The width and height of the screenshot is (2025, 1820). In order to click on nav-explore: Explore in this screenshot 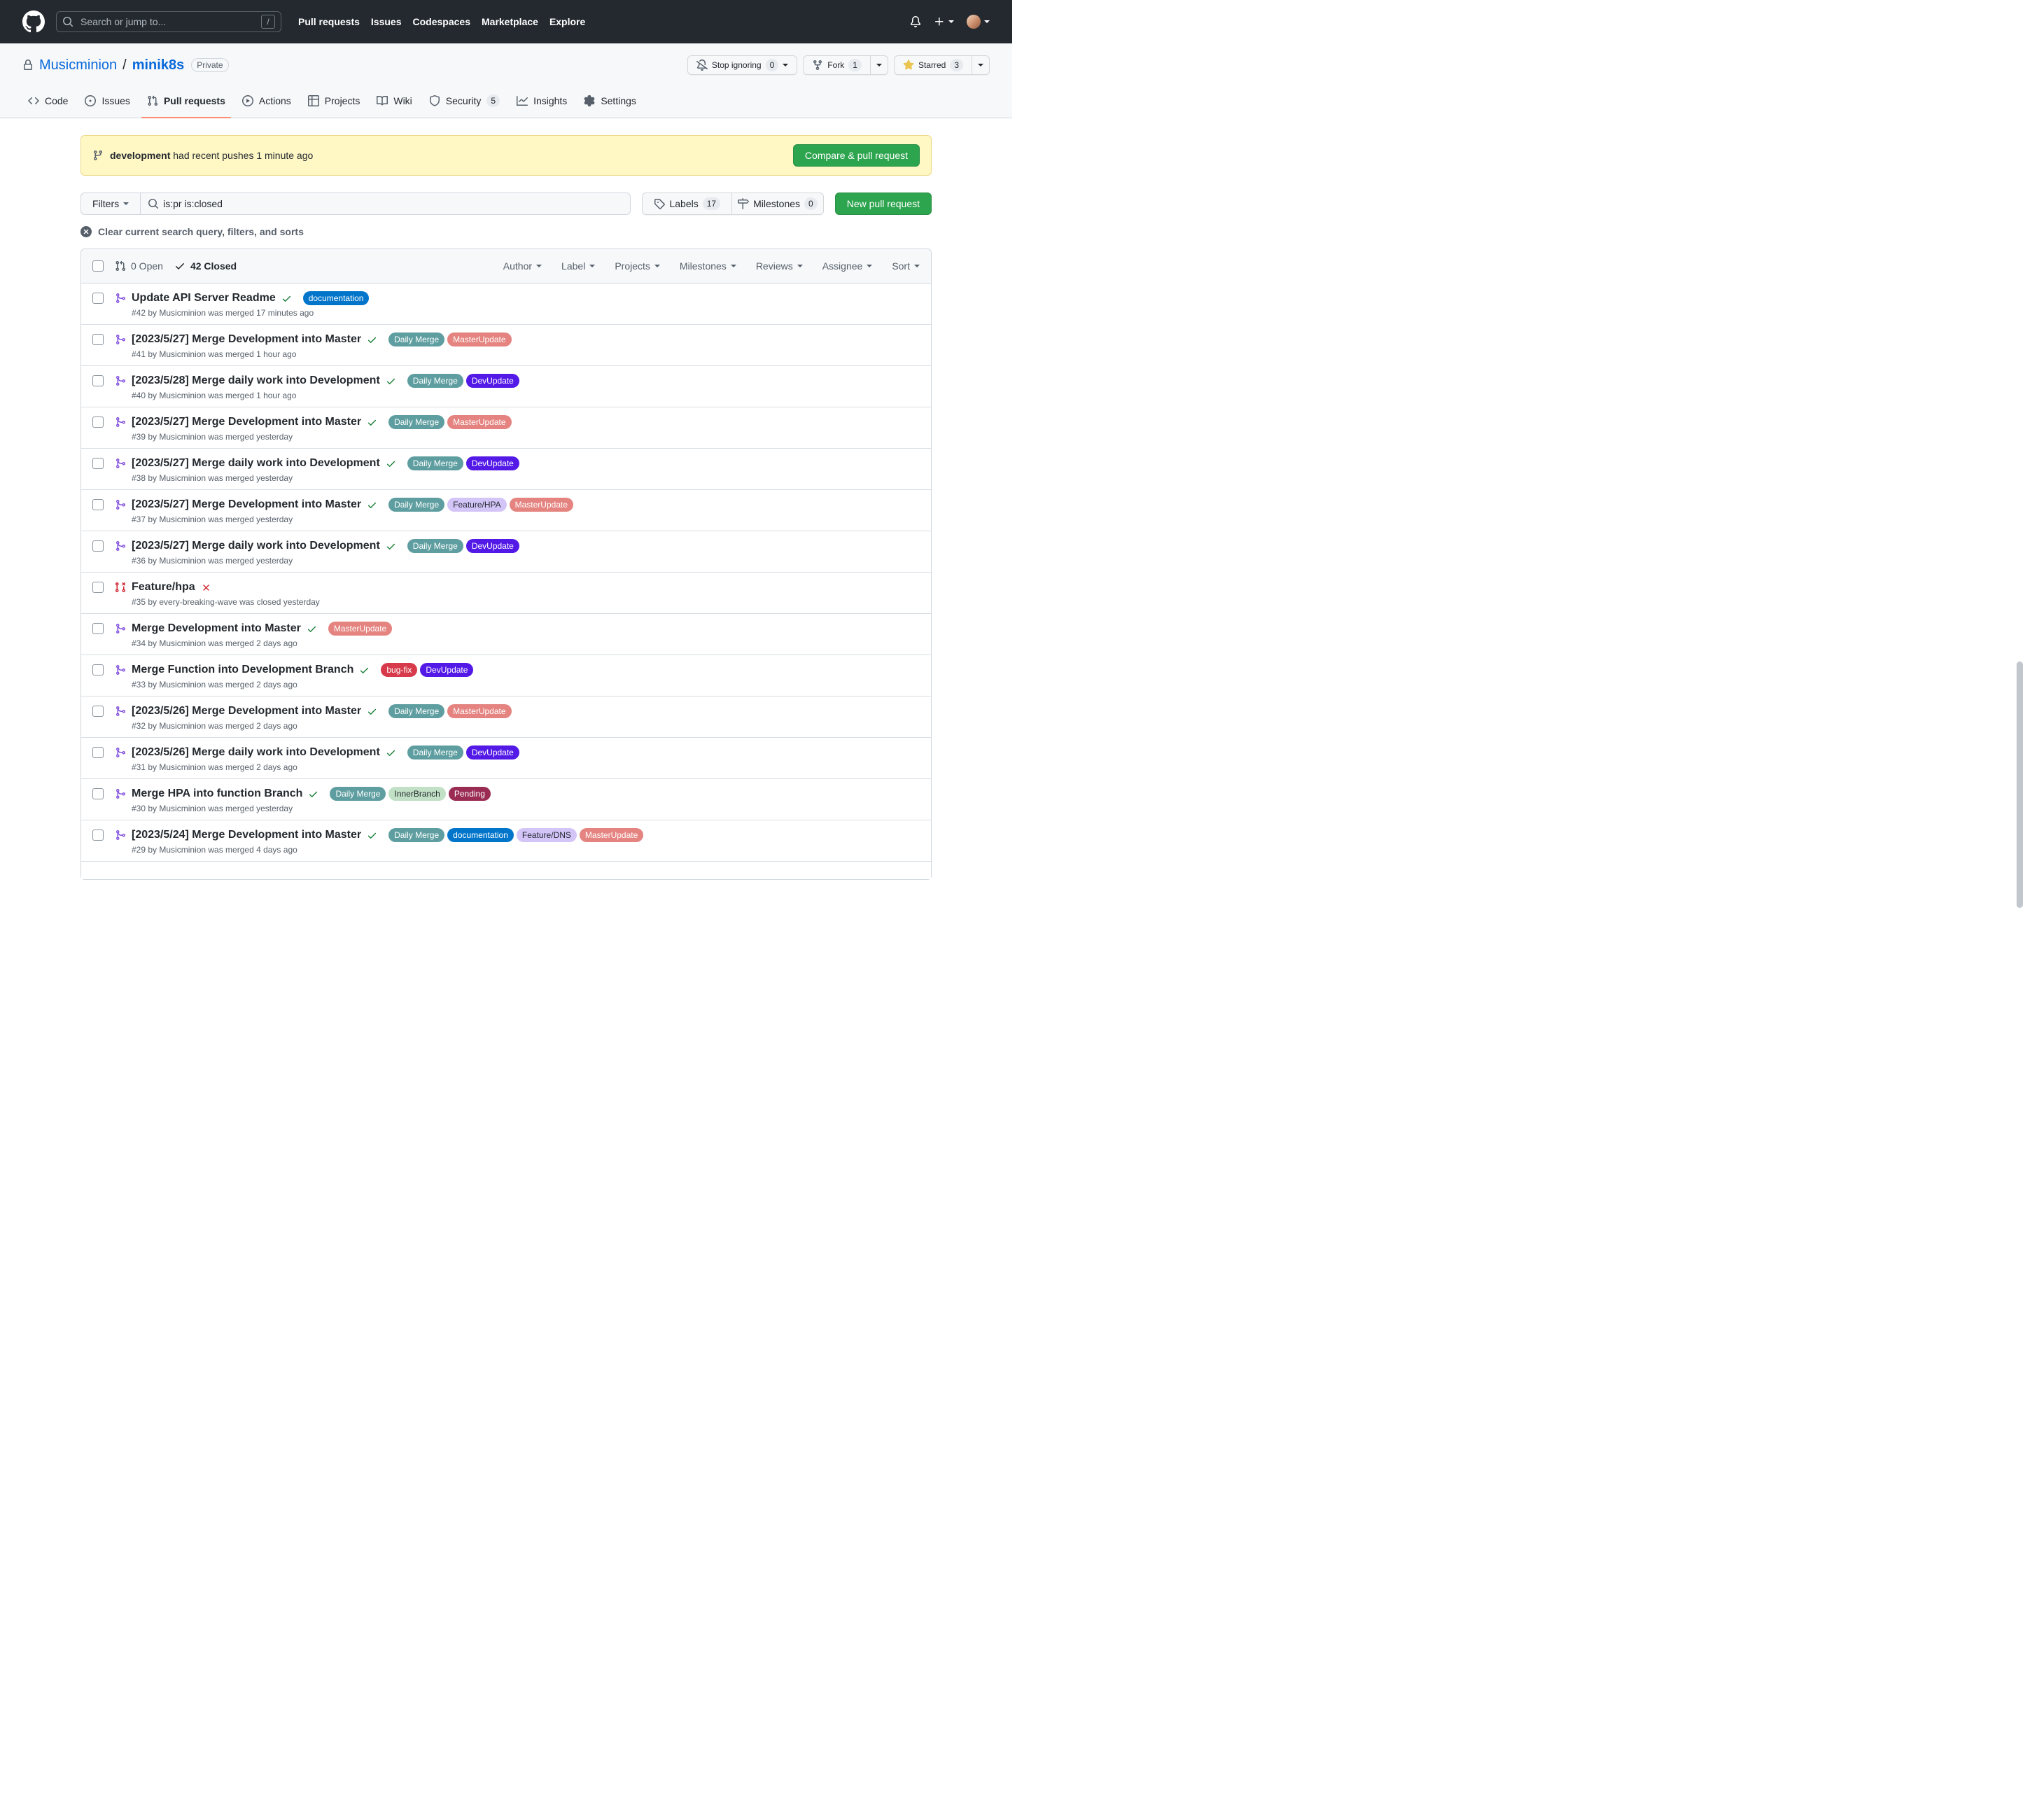, I will do `click(567, 21)`.